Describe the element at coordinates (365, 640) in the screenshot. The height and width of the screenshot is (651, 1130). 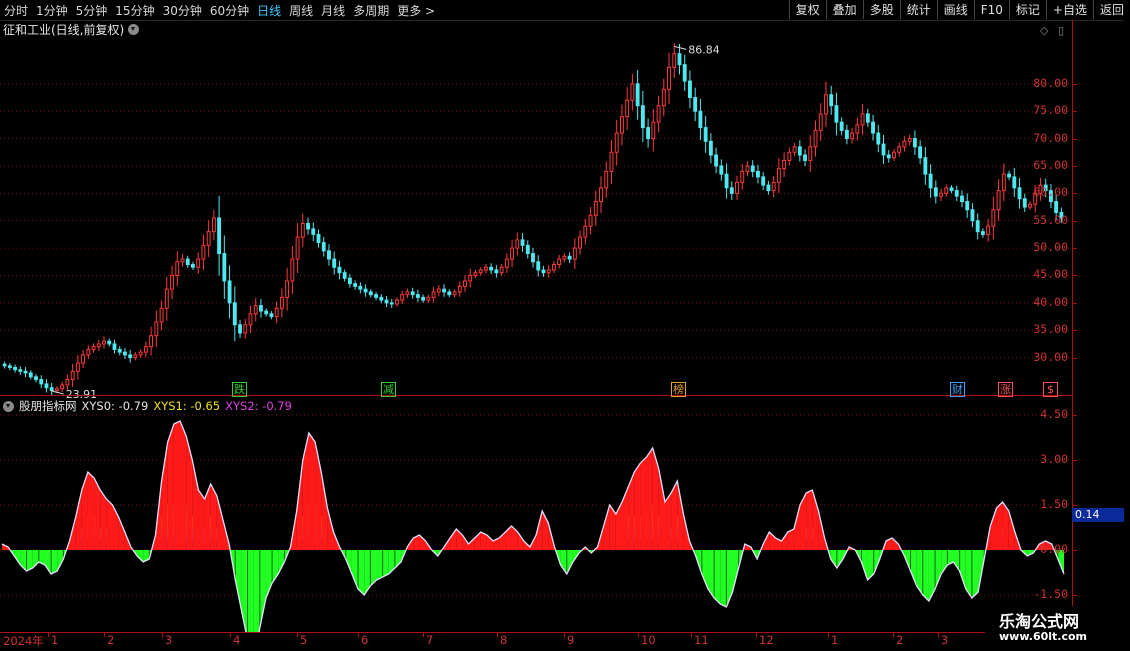
I see `month-label: 6` at that location.